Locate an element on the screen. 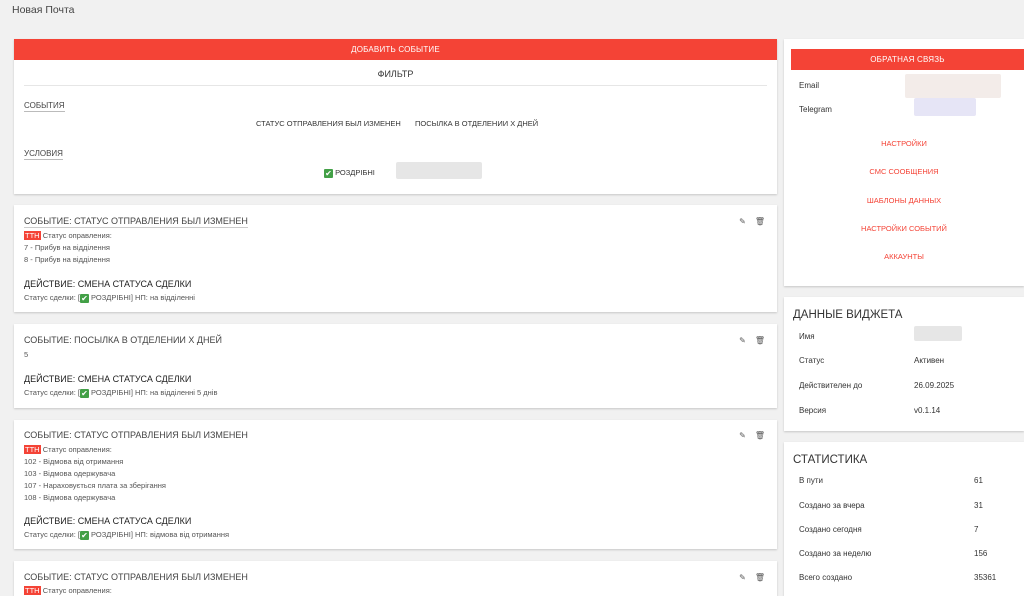 This screenshot has height=596, width=1024. stats-value: 156 is located at coordinates (981, 553).